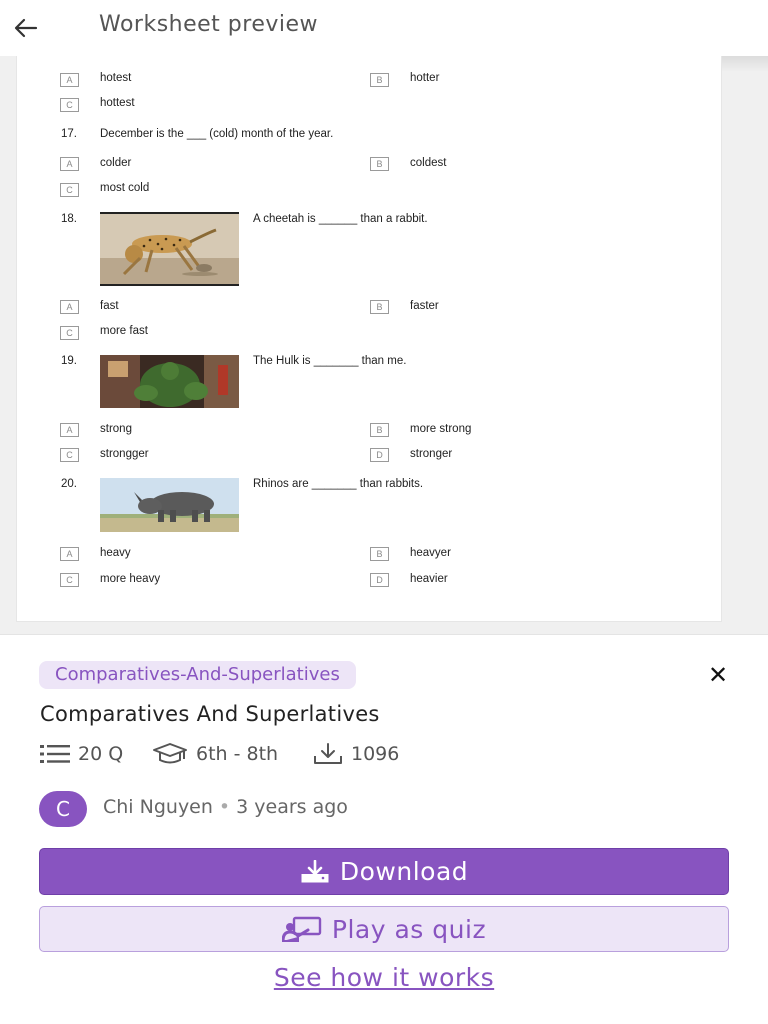 The image size is (768, 1024). I want to click on back-arrow-icon, so click(26, 28).